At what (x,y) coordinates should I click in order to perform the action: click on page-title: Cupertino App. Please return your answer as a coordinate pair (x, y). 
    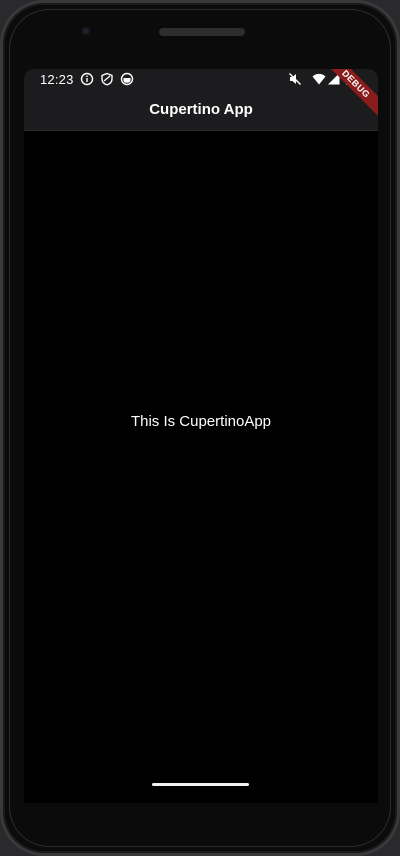
    Looking at the image, I should click on (201, 109).